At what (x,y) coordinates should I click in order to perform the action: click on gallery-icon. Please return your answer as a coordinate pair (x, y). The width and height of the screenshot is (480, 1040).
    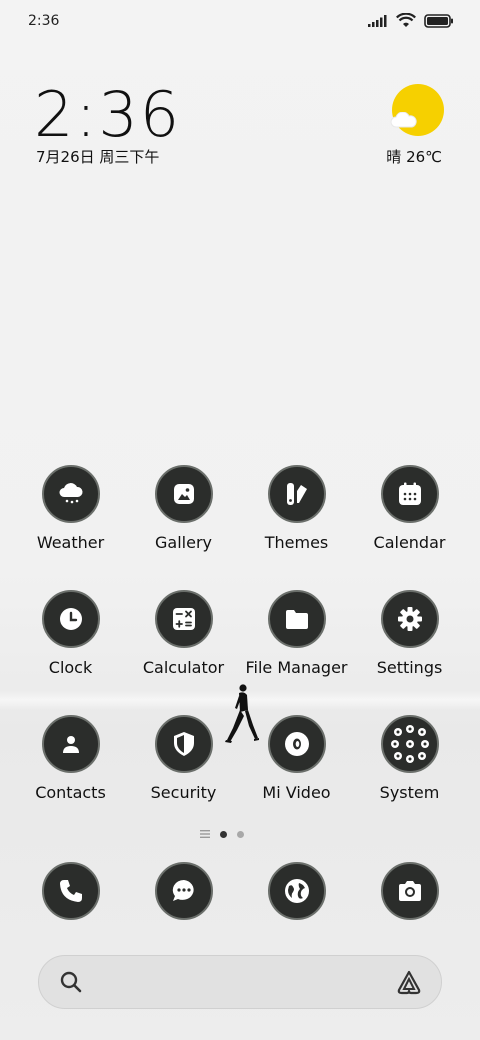
    Looking at the image, I should click on (183, 494).